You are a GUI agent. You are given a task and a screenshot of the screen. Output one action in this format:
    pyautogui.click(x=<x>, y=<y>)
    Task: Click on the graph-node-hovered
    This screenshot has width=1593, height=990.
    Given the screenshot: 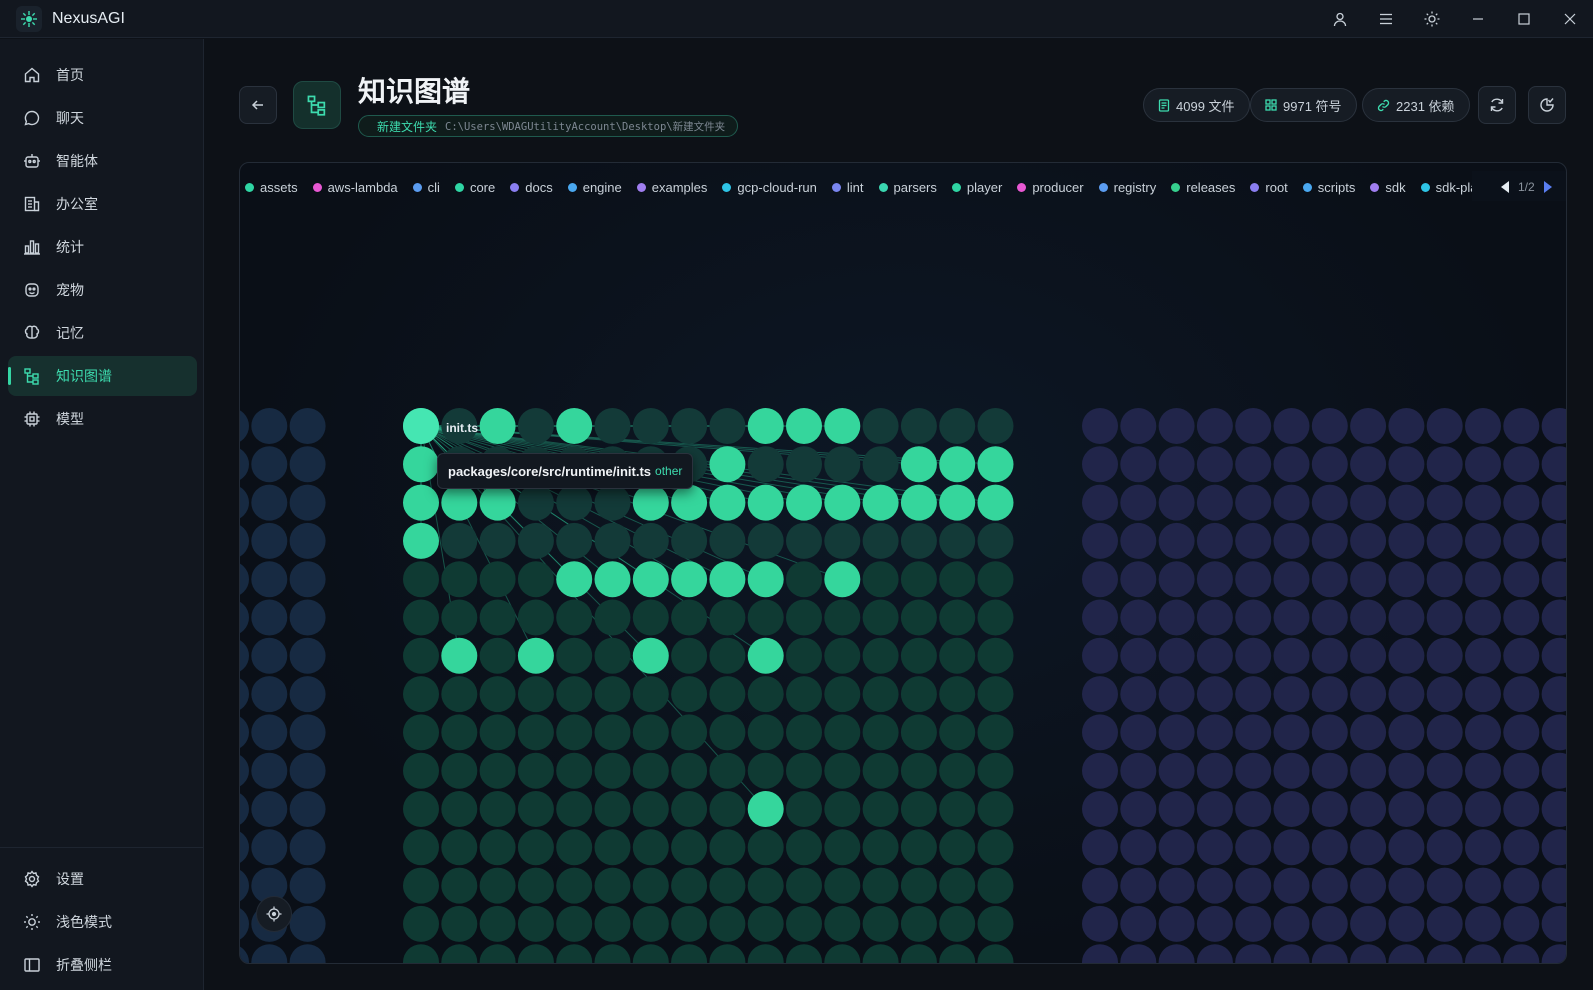 What is the action you would take?
    pyautogui.click(x=421, y=426)
    